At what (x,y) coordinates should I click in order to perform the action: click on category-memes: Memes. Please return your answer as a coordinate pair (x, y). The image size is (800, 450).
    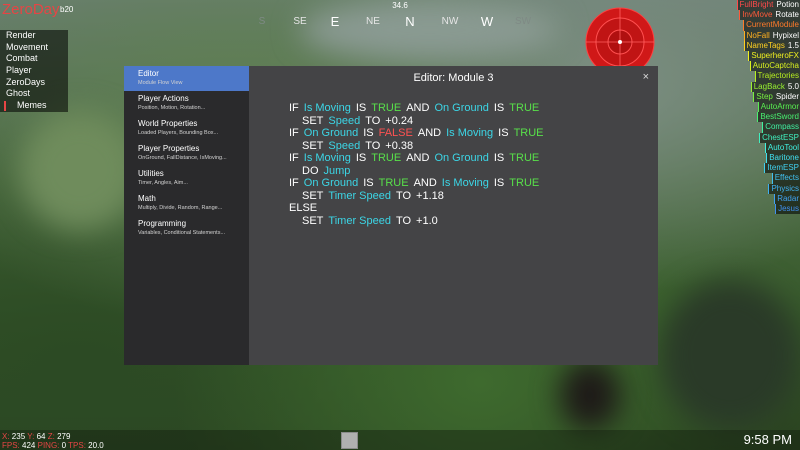
    Looking at the image, I should click on (34, 106).